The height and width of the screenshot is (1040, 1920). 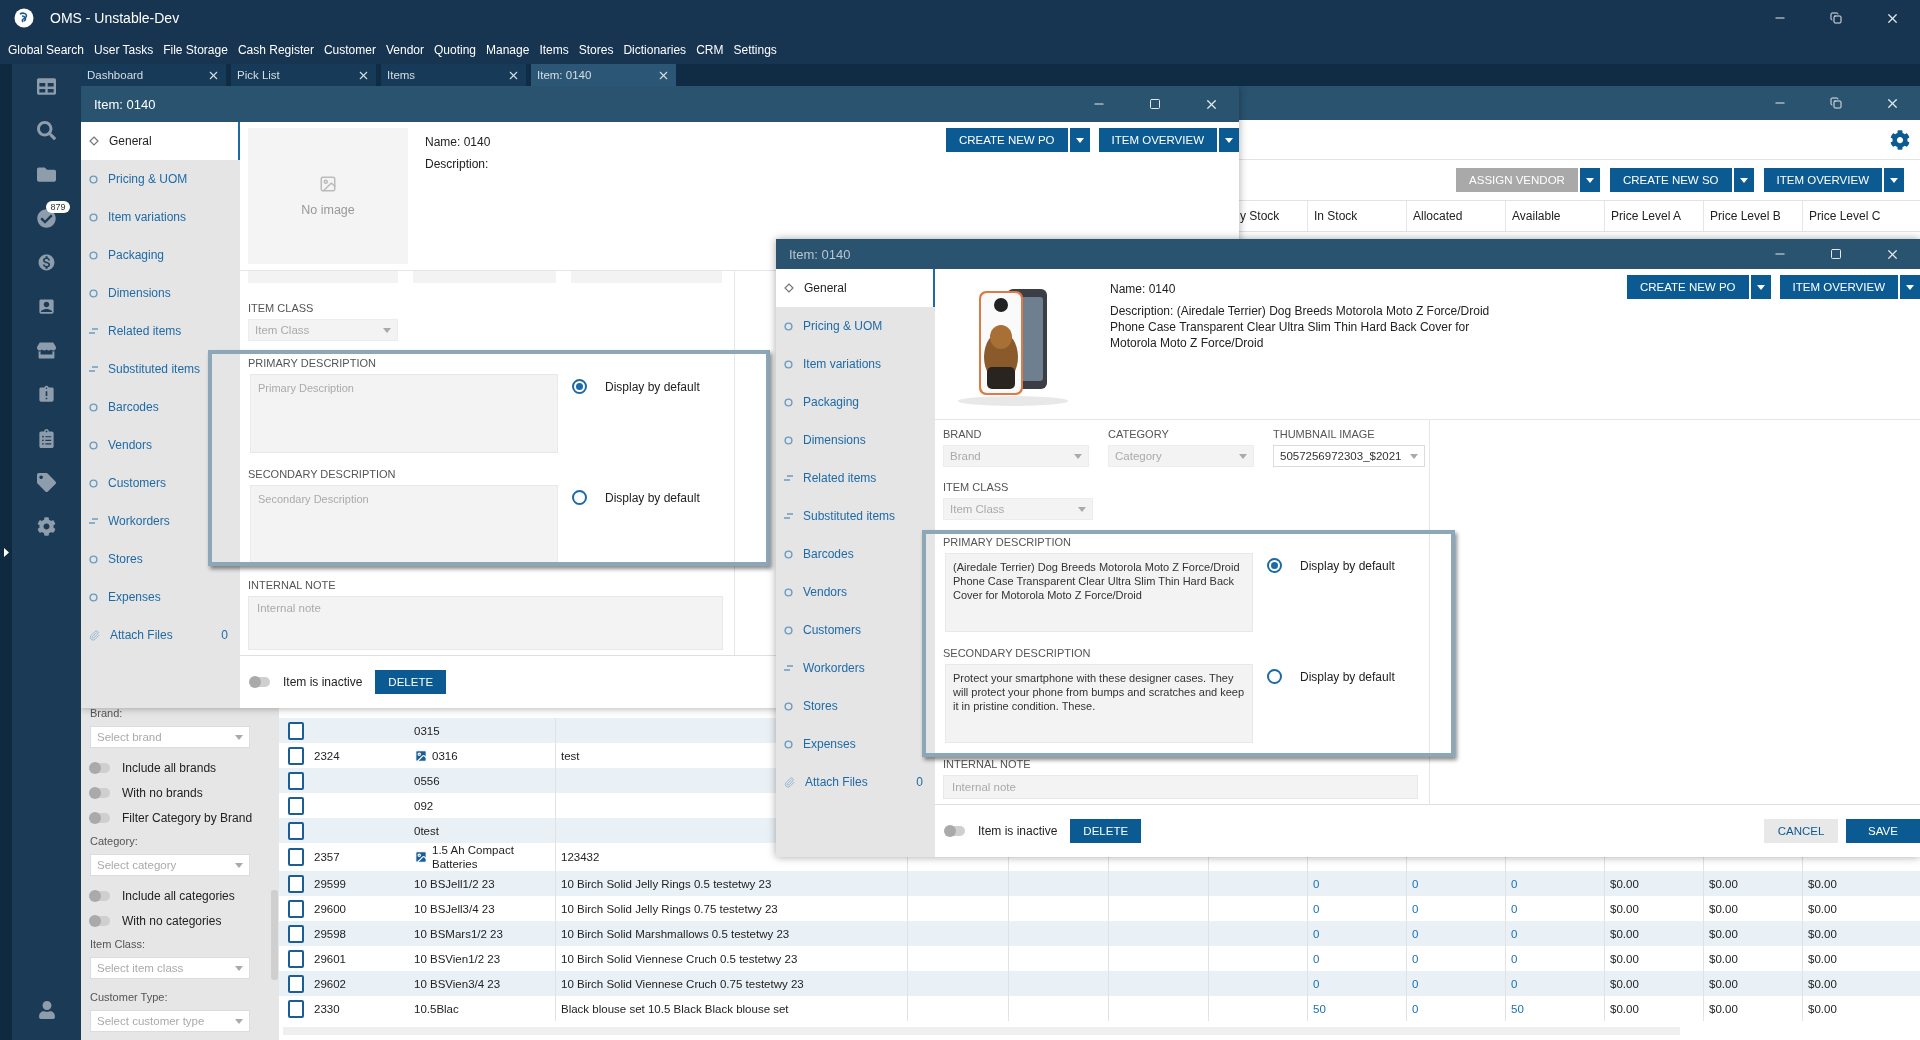 I want to click on select-field: 5057256972303_$2021, so click(x=1349, y=456).